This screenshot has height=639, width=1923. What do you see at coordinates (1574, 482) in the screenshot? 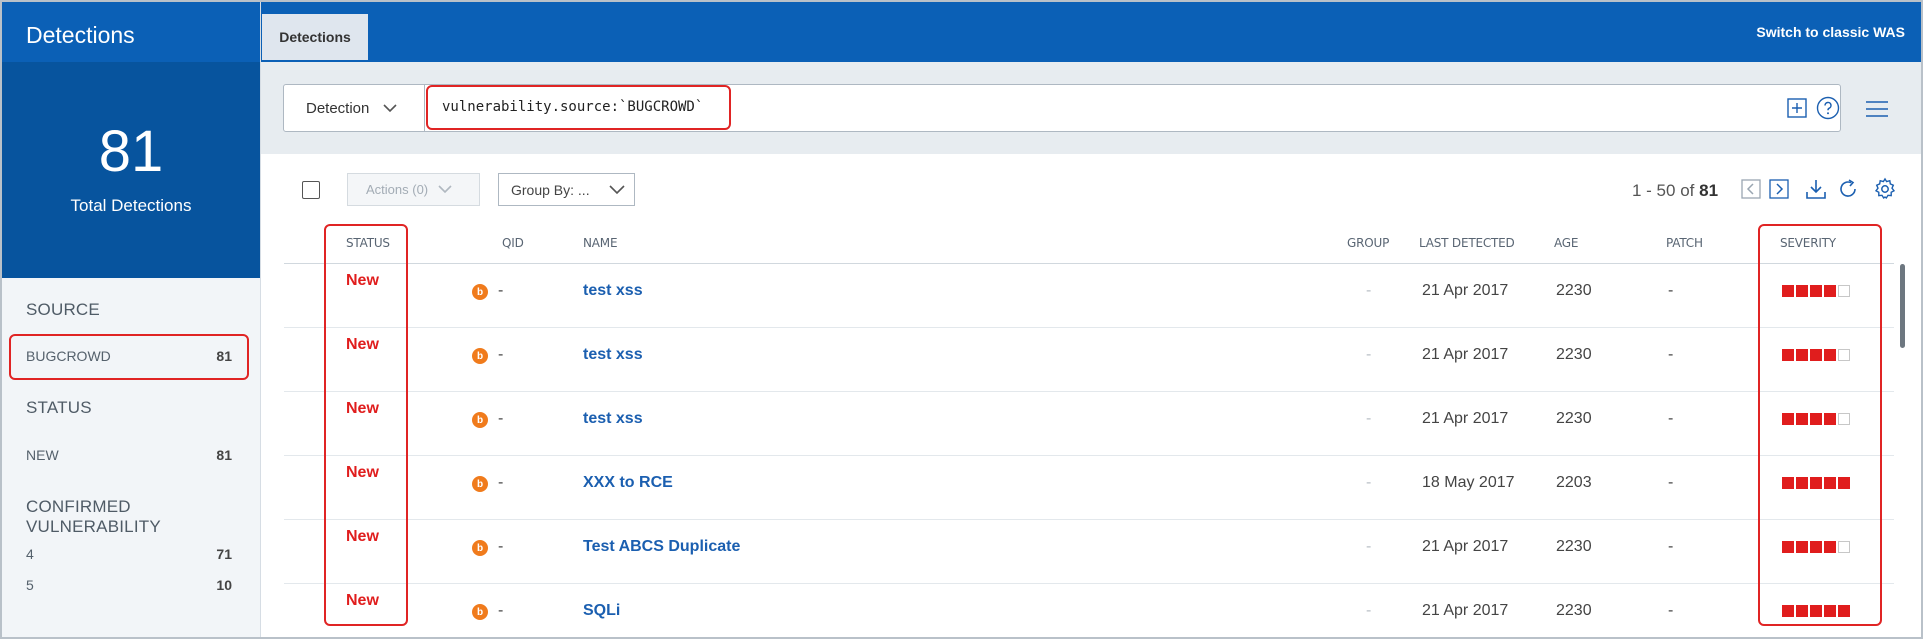
I see `age-cell: 2203` at bounding box center [1574, 482].